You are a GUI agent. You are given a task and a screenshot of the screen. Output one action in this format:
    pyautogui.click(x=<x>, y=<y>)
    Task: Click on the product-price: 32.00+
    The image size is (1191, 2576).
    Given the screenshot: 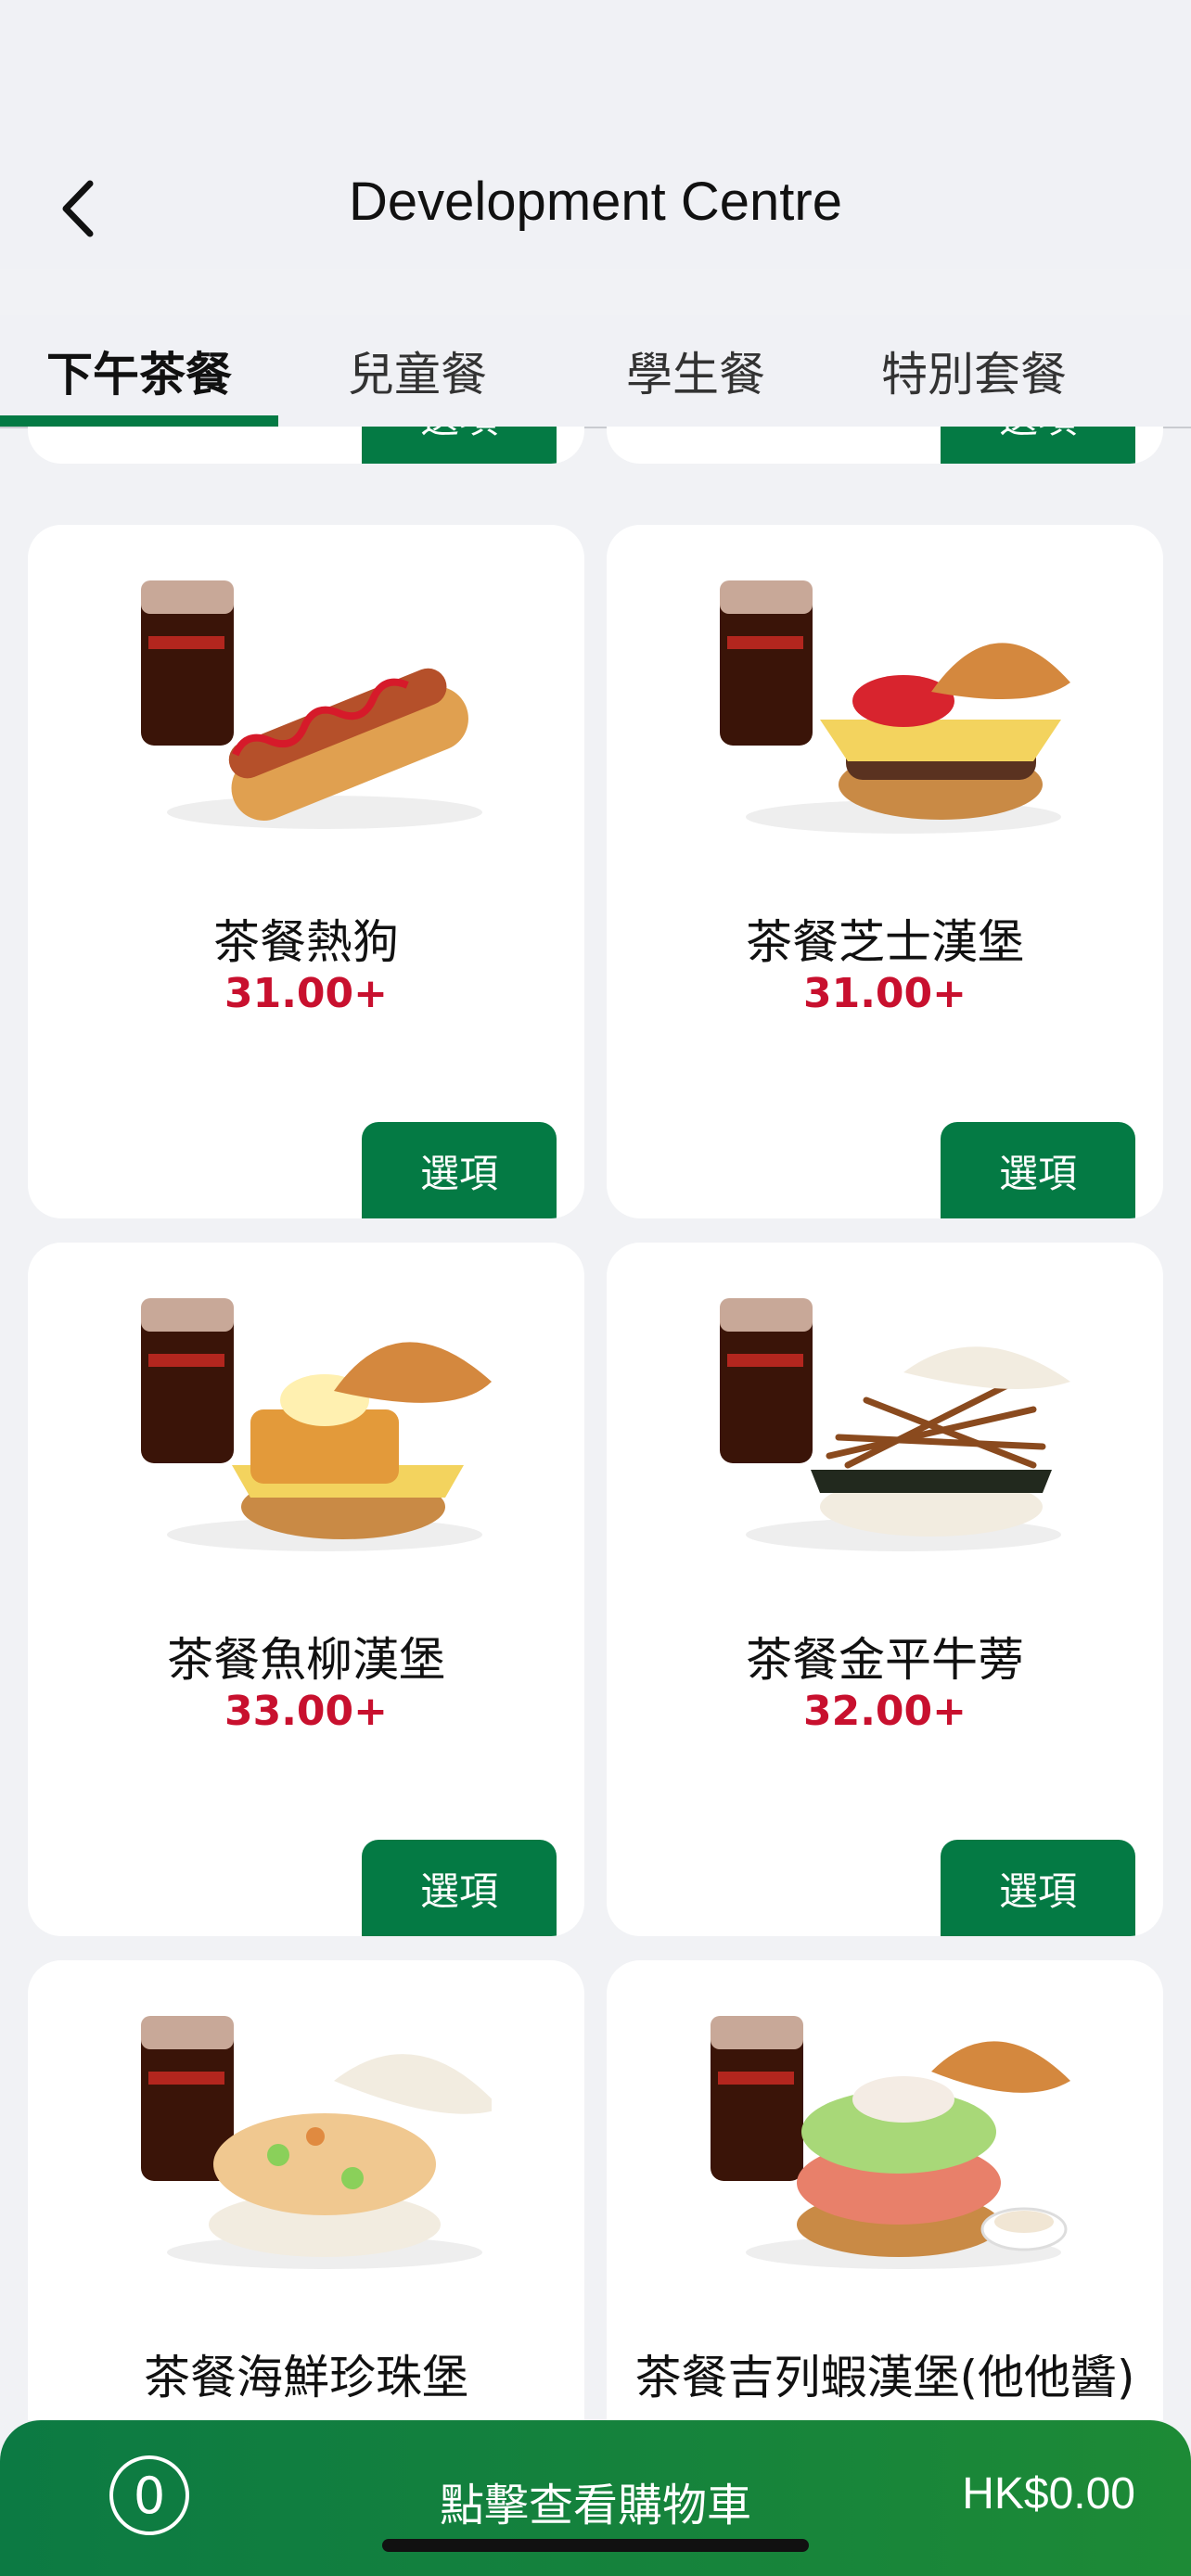 What is the action you would take?
    pyautogui.click(x=884, y=1712)
    